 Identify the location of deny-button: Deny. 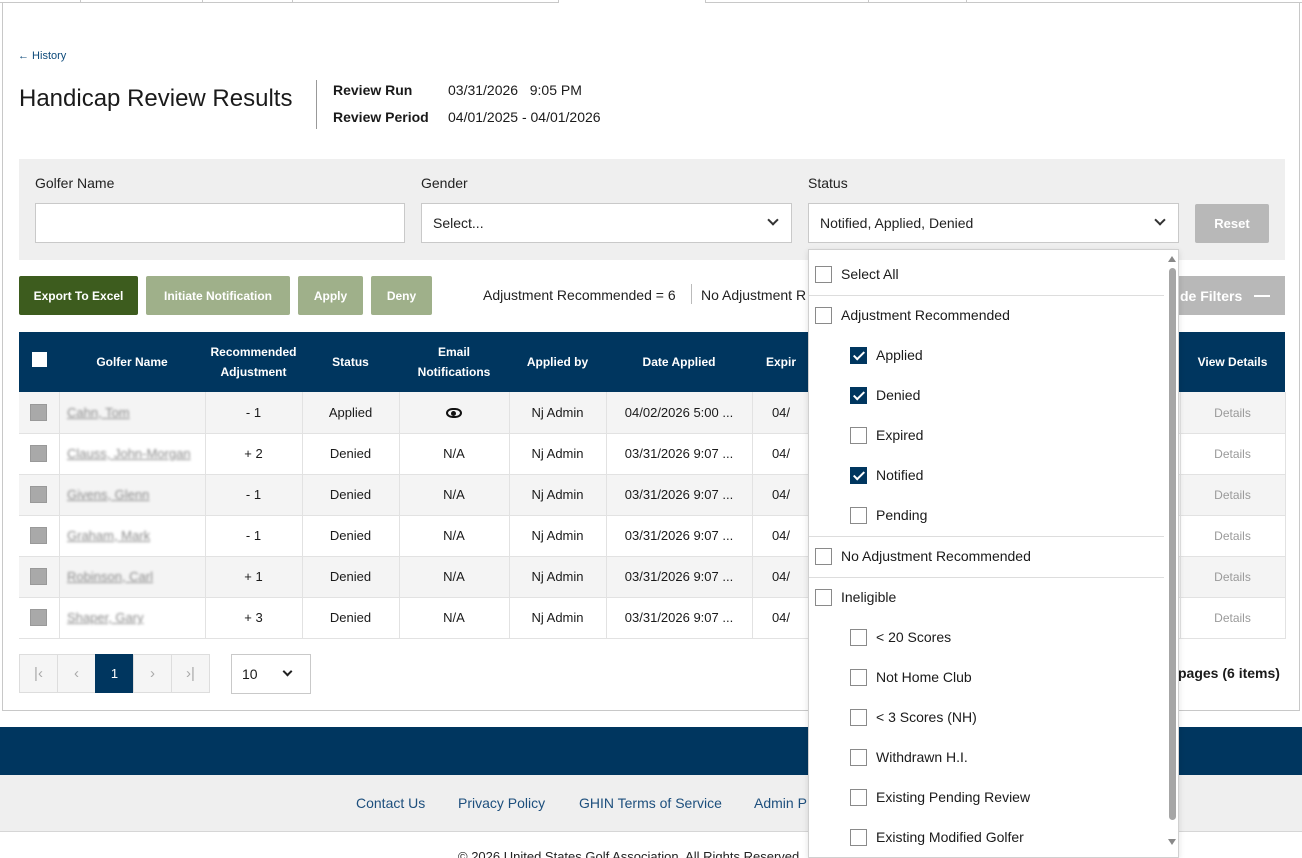
(401, 295).